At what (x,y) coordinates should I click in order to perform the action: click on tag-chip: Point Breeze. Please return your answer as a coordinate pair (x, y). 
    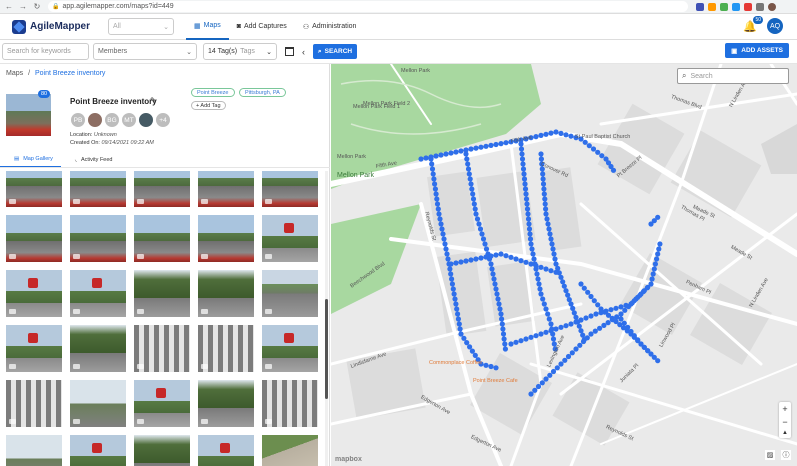
    Looking at the image, I should click on (213, 92).